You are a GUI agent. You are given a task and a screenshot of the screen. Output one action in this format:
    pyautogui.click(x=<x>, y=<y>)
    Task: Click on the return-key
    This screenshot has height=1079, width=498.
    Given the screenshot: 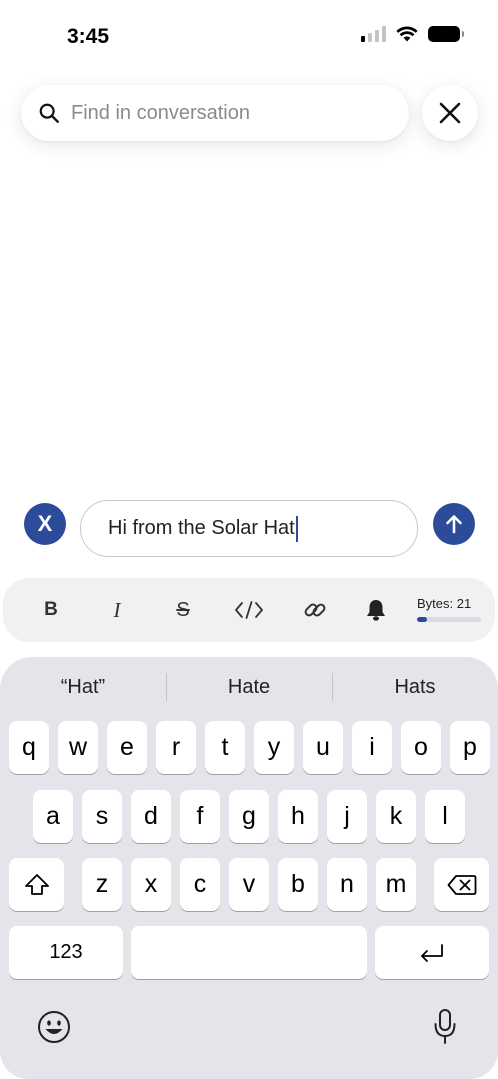 What is the action you would take?
    pyautogui.click(x=432, y=952)
    